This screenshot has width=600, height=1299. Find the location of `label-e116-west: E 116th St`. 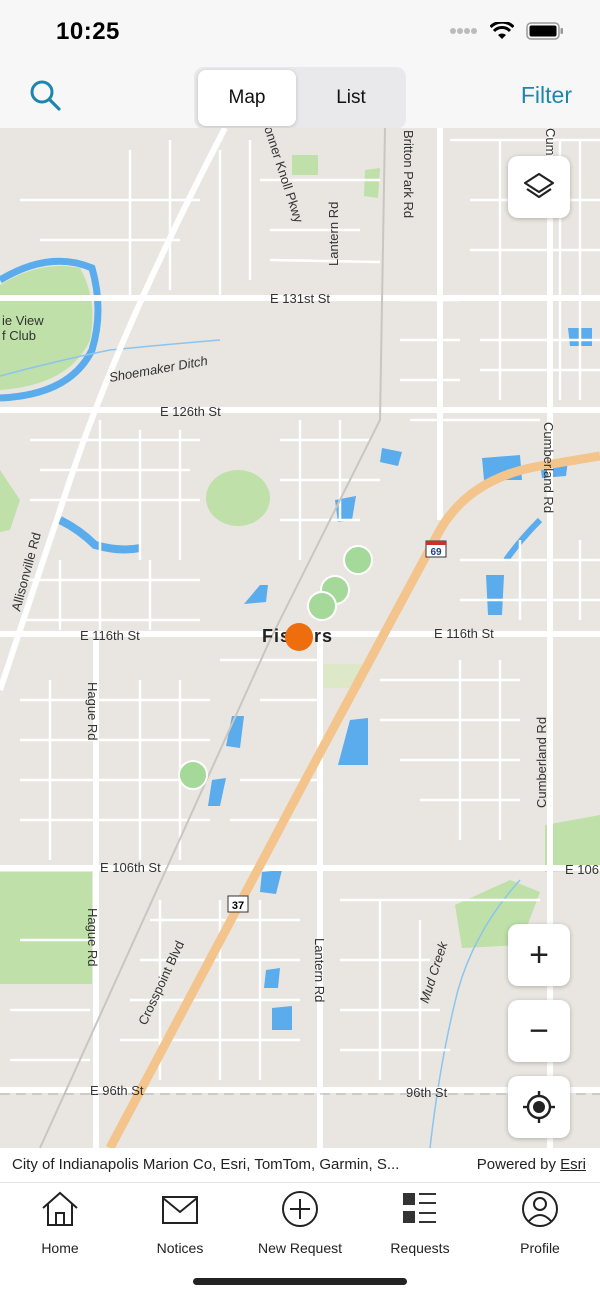

label-e116-west: E 116th St is located at coordinates (110, 635).